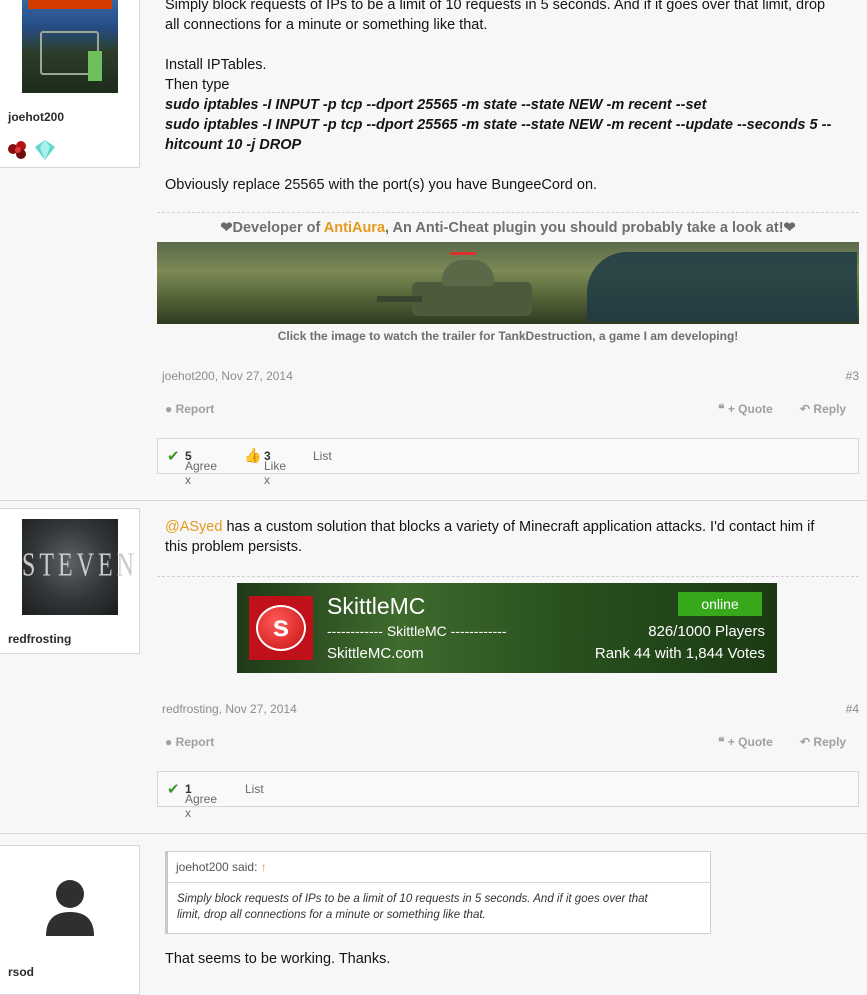 This screenshot has width=867, height=995. I want to click on trailer-image, so click(508, 283).